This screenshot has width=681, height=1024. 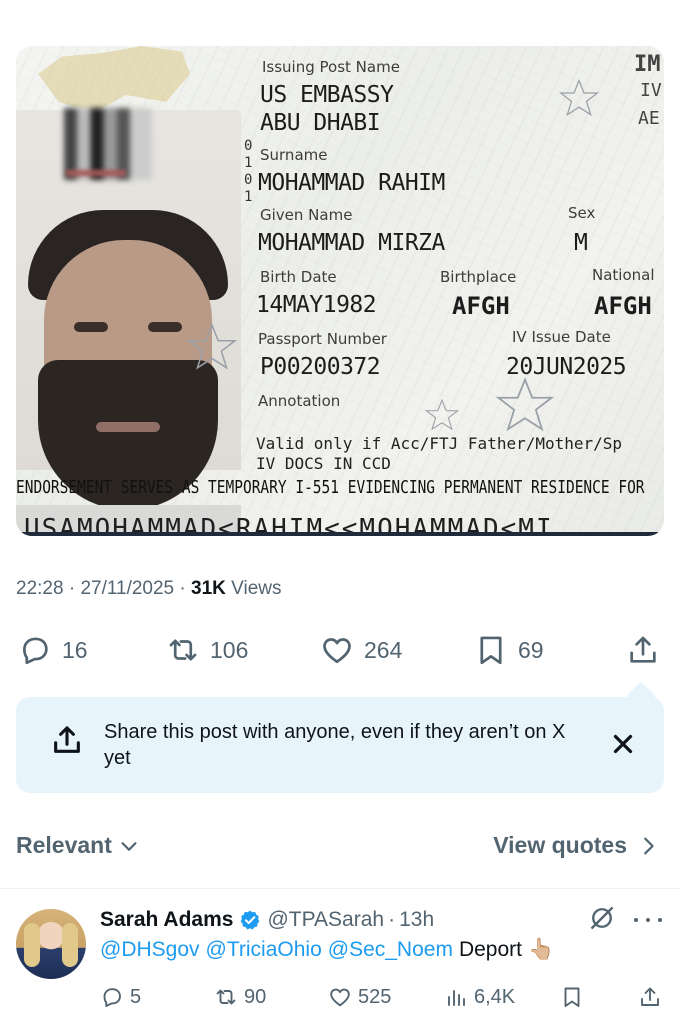 I want to click on post-time: 22:28, so click(x=40, y=588).